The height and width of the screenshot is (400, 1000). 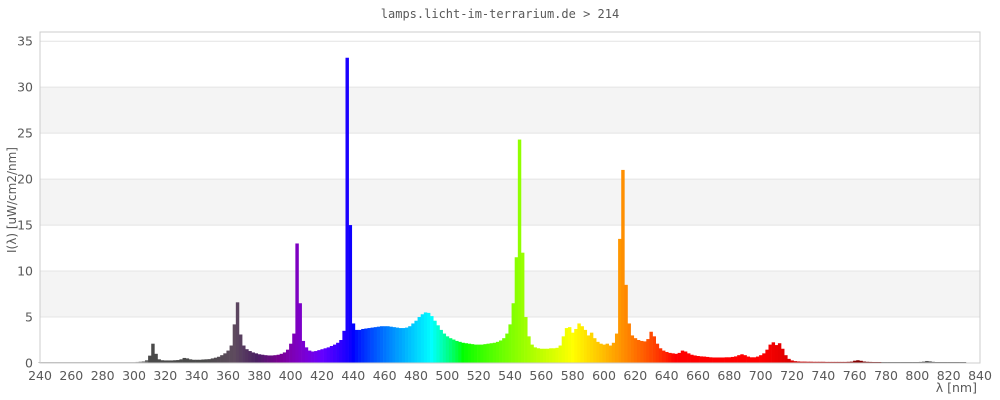 What do you see at coordinates (25, 87) in the screenshot?
I see `y-tick-label: 30` at bounding box center [25, 87].